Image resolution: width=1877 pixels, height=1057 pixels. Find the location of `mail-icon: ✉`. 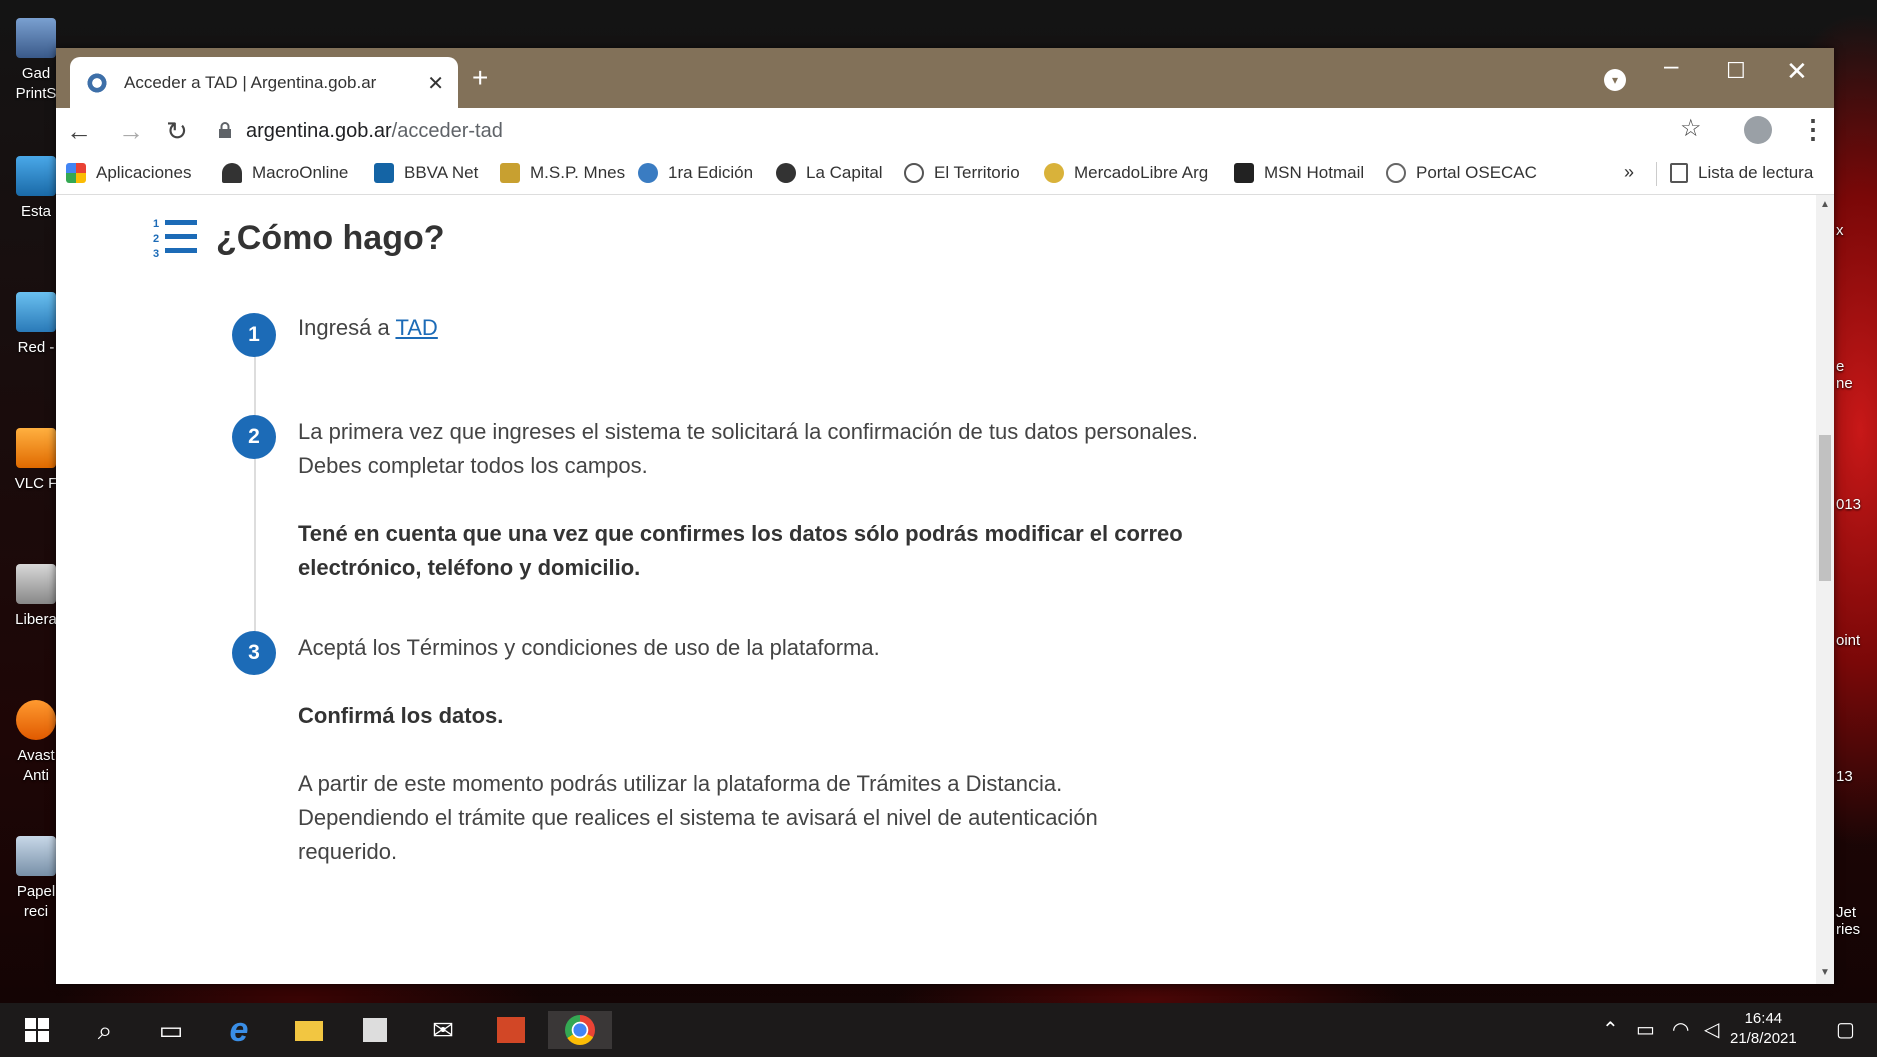

mail-icon: ✉ is located at coordinates (443, 1030).